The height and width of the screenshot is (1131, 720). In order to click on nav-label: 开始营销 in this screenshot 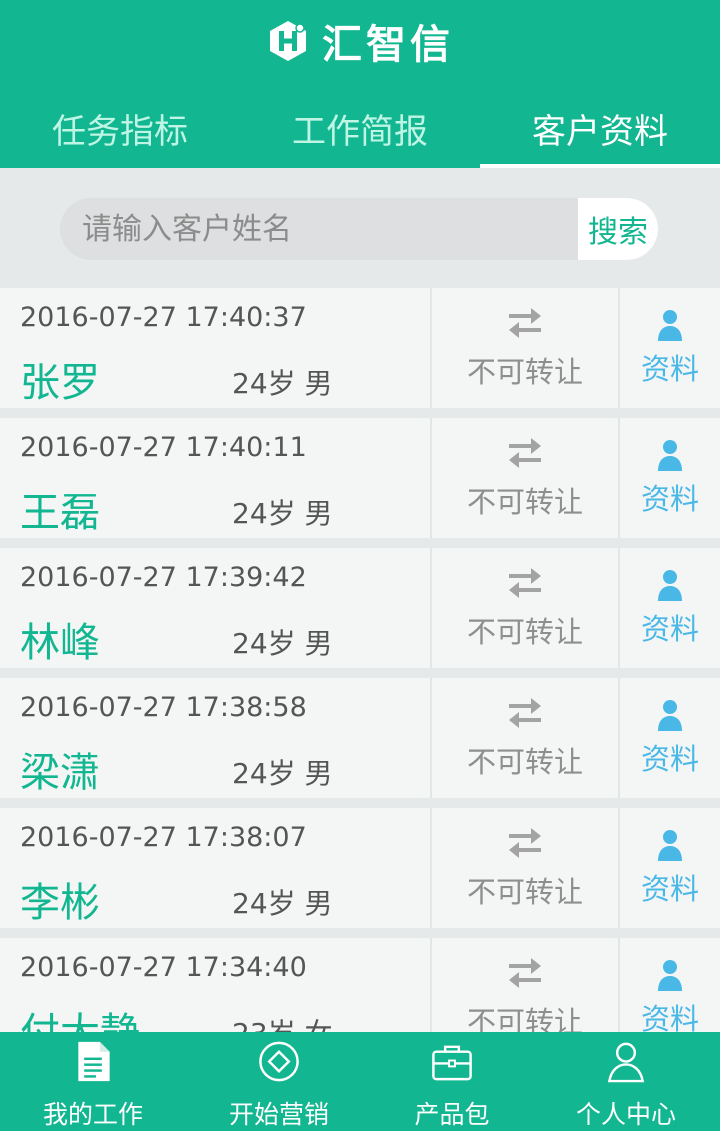, I will do `click(278, 1114)`.